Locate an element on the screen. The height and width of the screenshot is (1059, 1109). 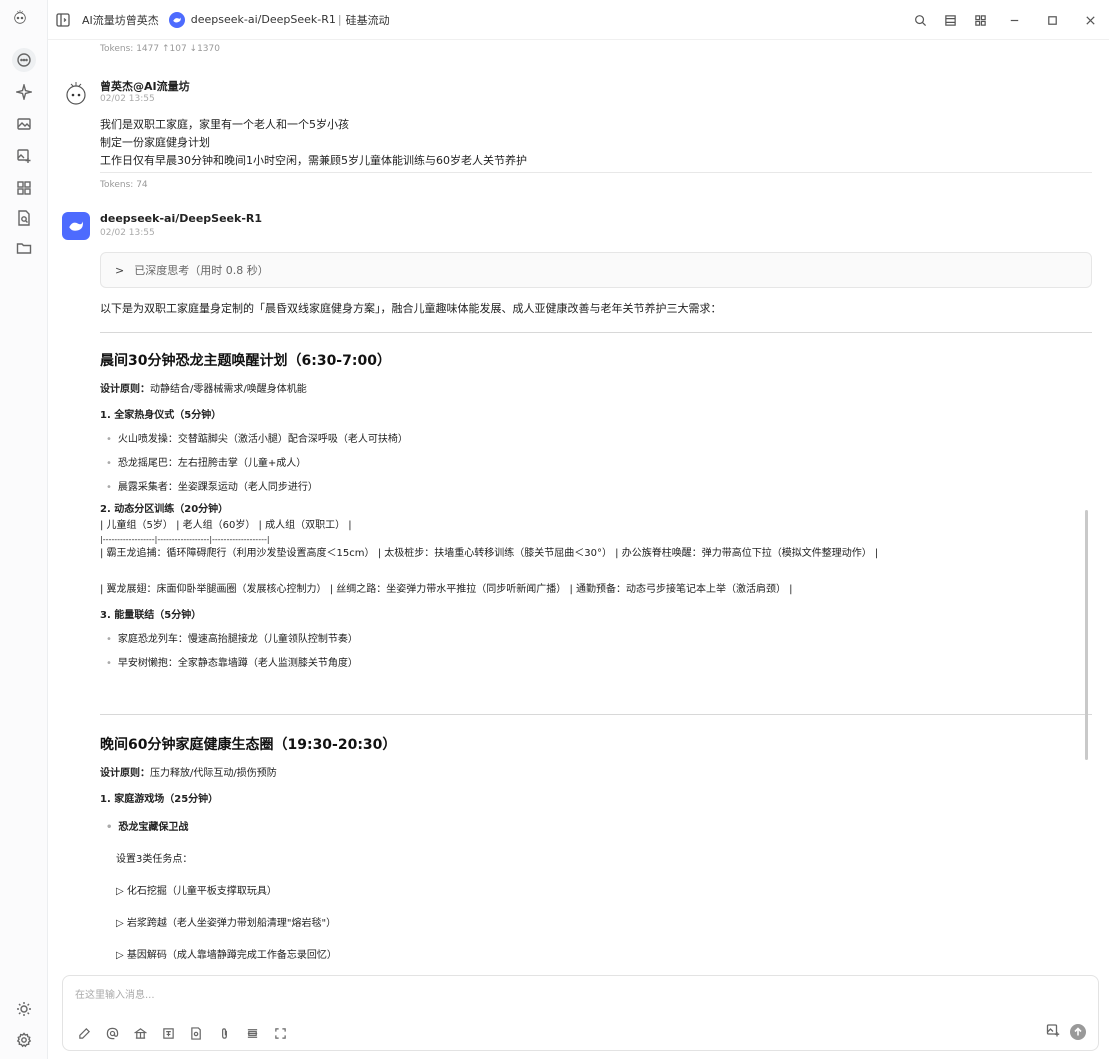
list-item: 早安树懒抱：全家静态靠墙蹲（老人监测膝关节角度） is located at coordinates (595, 664).